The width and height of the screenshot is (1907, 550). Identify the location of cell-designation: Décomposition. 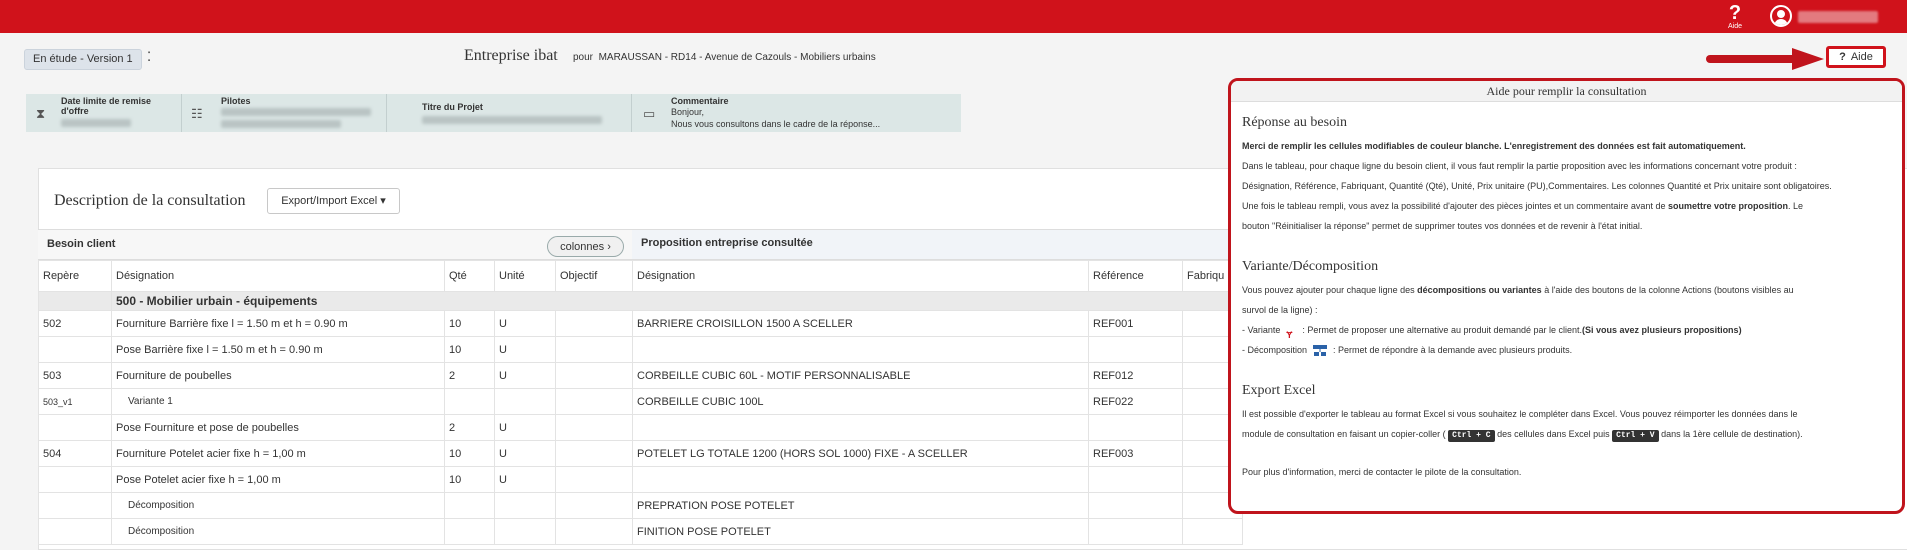
(278, 531).